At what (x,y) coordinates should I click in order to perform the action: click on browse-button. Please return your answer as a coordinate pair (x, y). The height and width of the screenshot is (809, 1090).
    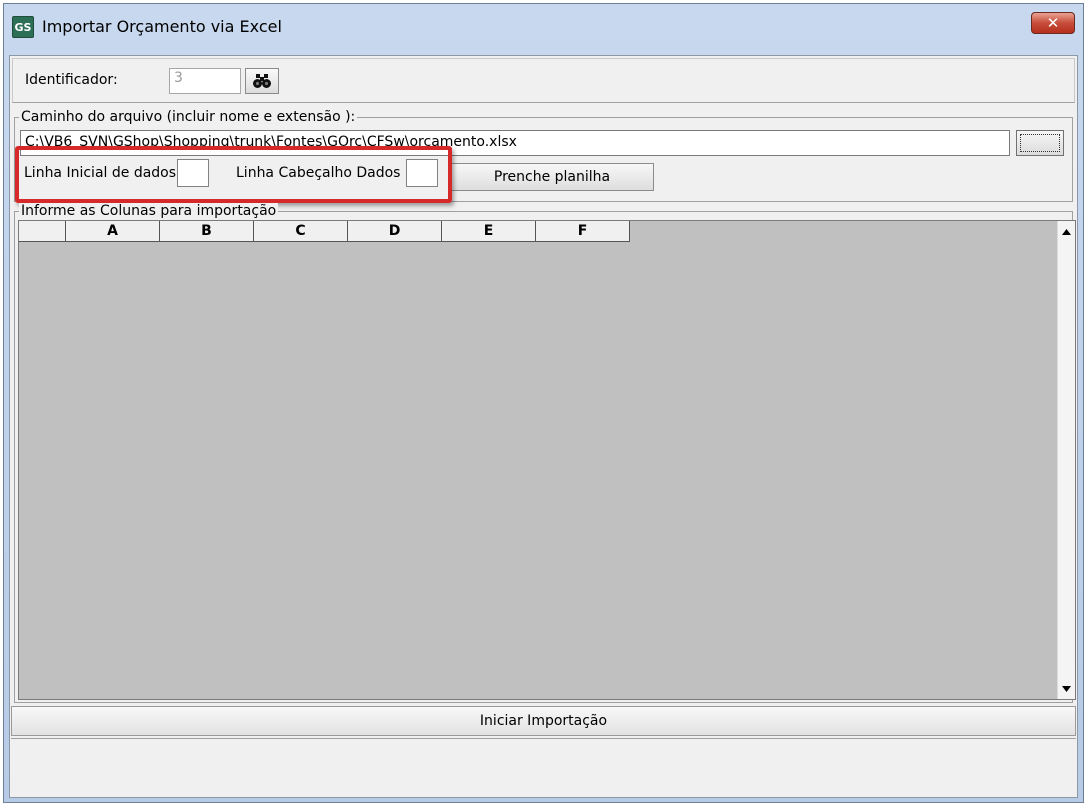
    Looking at the image, I should click on (1040, 143).